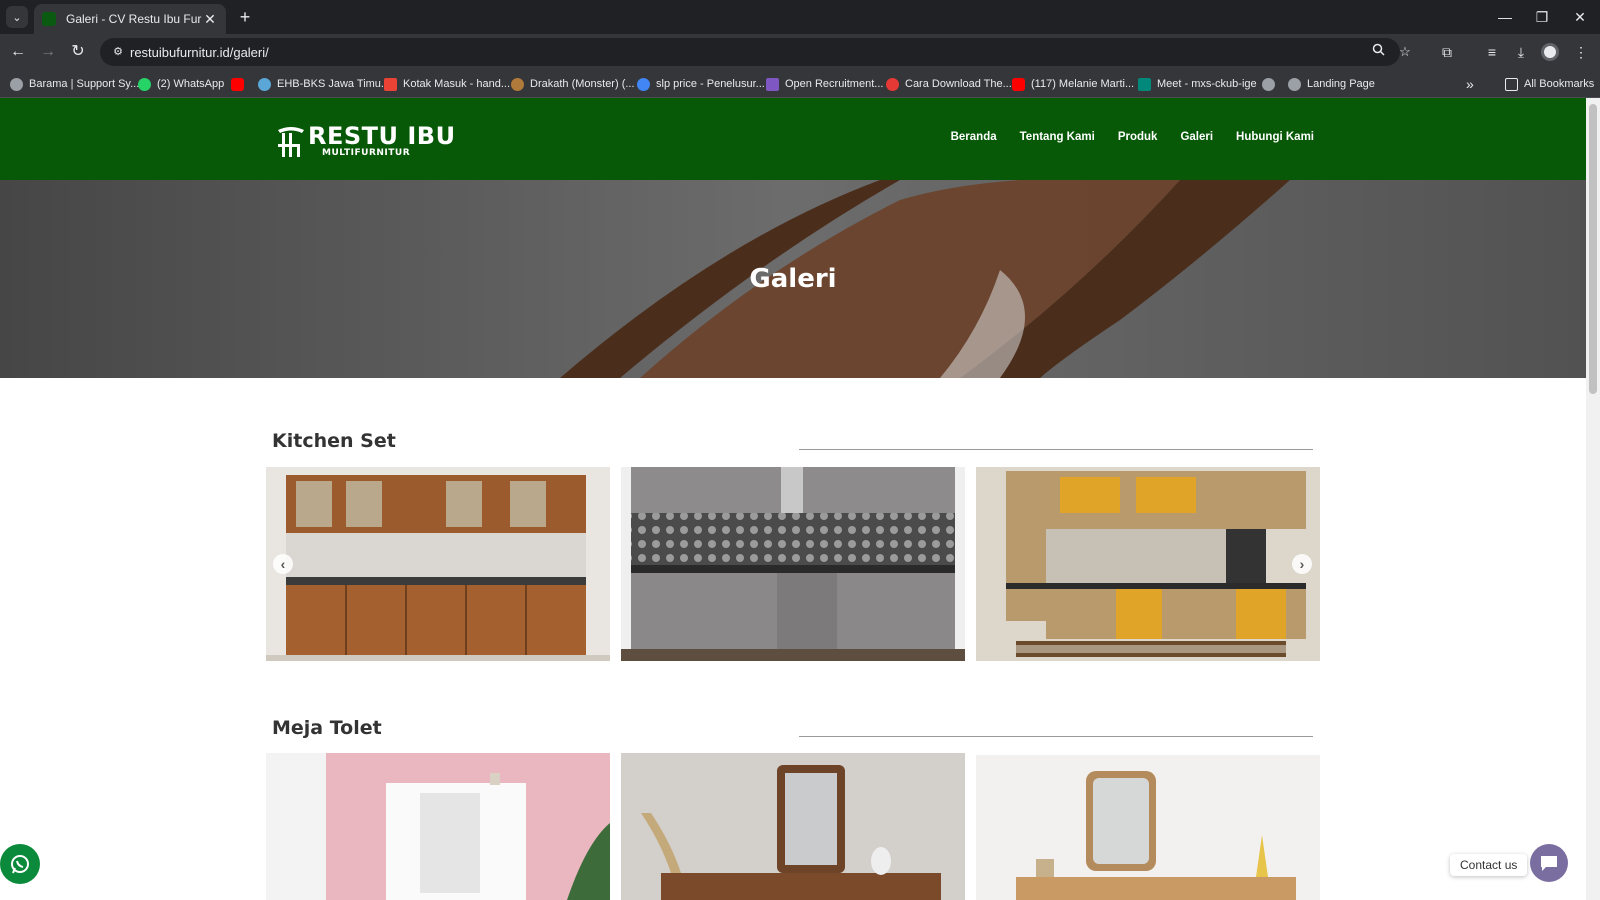 The width and height of the screenshot is (1600, 900). Describe the element at coordinates (772, 84) in the screenshot. I see `forms-icon` at that location.